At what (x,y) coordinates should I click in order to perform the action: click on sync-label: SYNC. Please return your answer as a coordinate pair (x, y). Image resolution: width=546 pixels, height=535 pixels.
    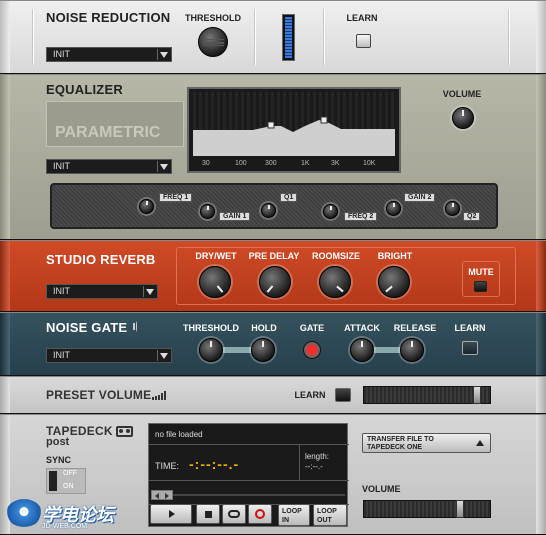
    Looking at the image, I should click on (59, 460).